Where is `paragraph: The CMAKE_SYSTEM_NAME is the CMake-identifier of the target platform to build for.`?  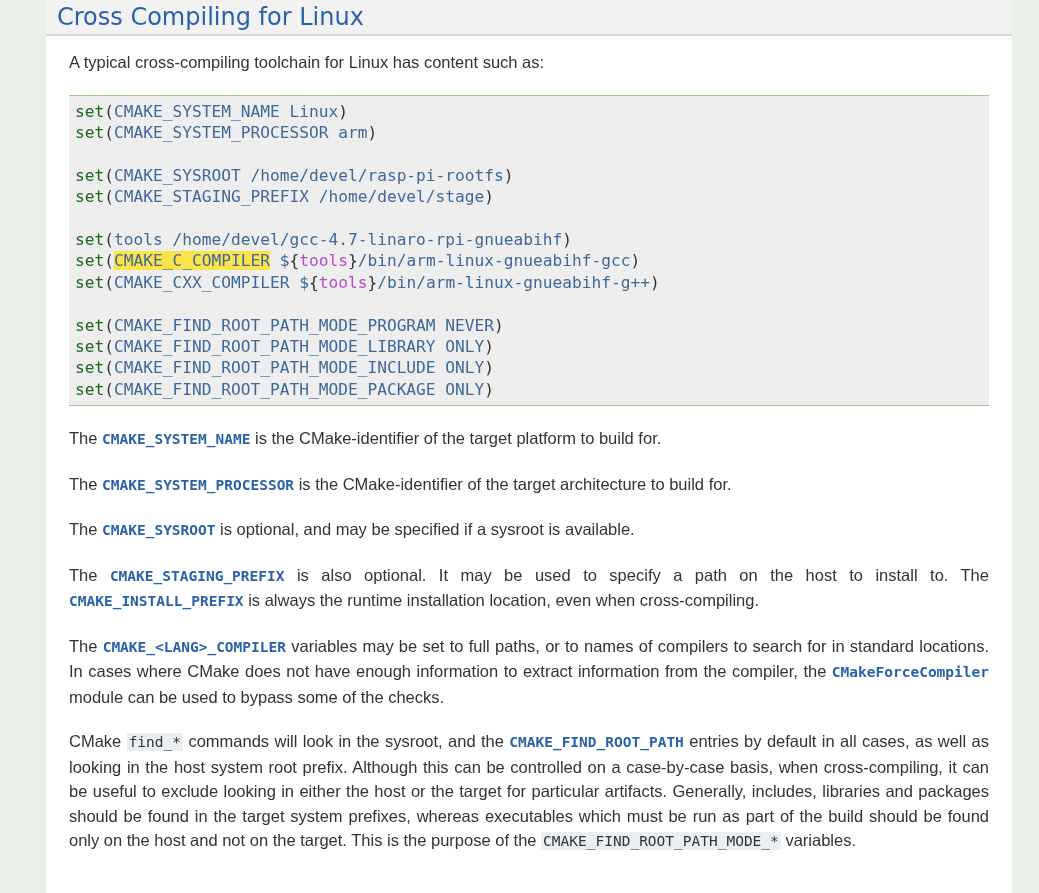 paragraph: The CMAKE_SYSTEM_NAME is the CMake-identifier of the target platform to build for. is located at coordinates (366, 439).